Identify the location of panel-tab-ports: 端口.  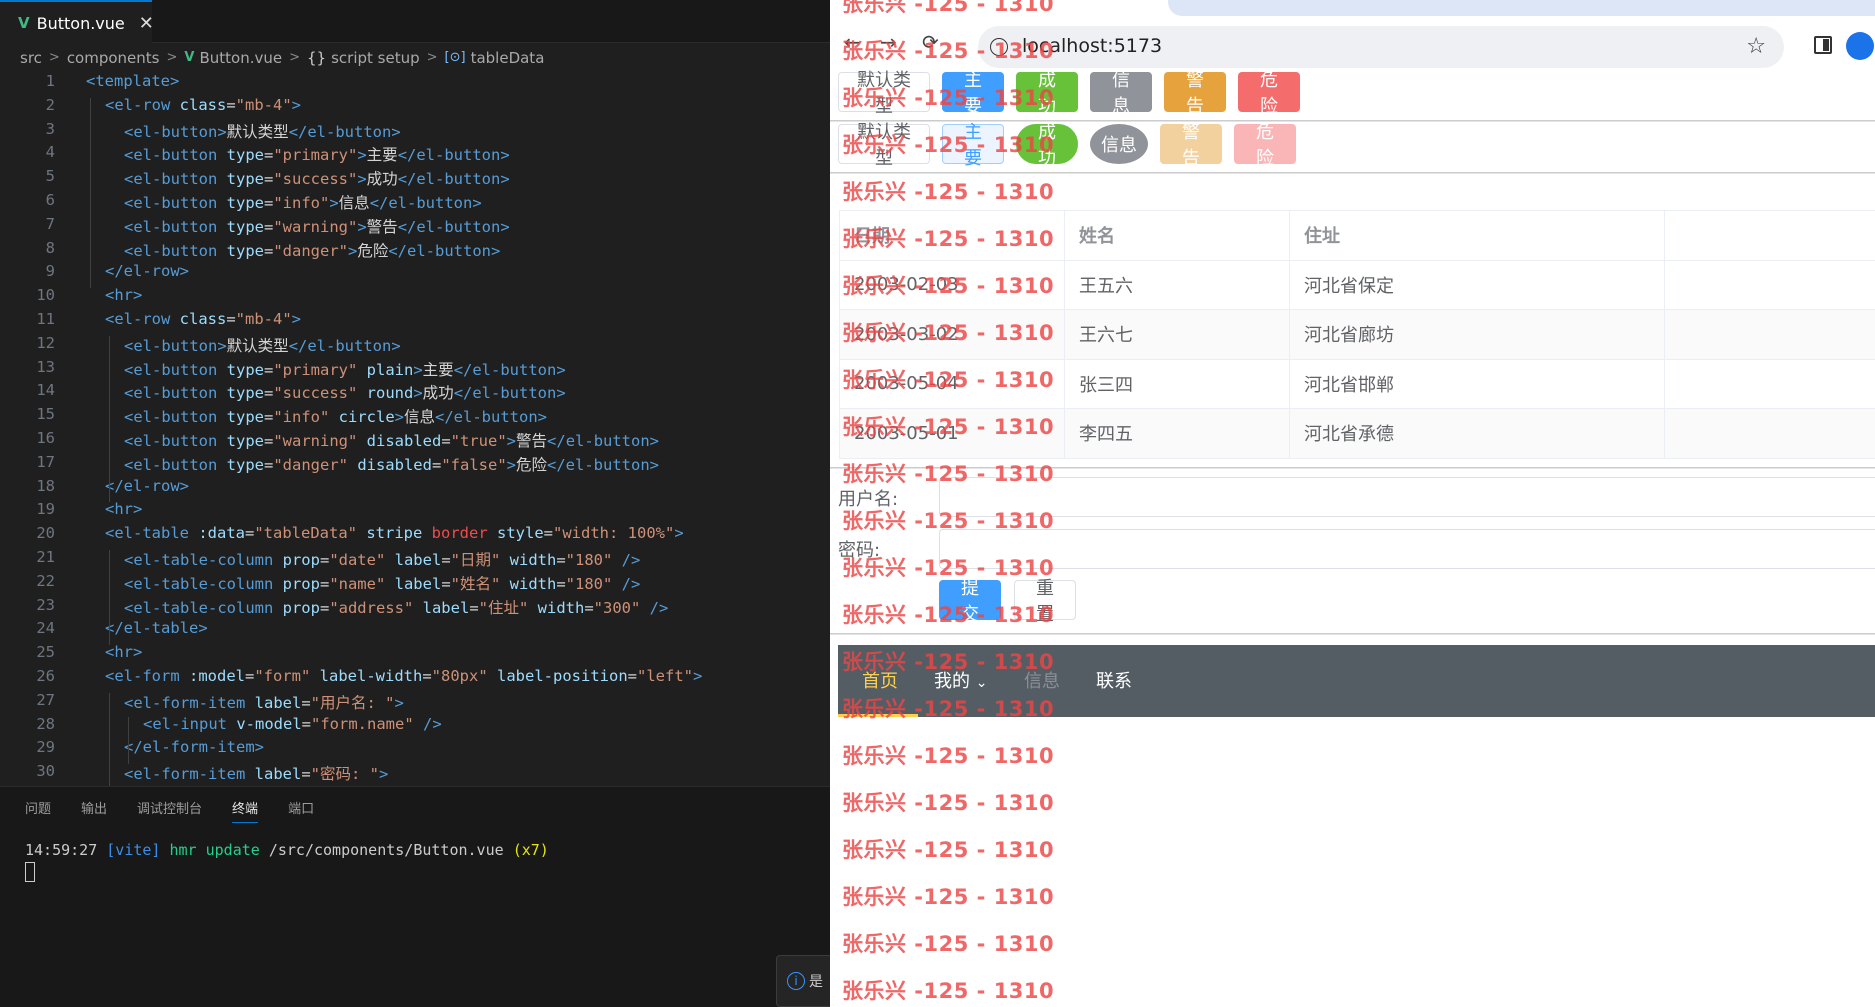
(301, 807).